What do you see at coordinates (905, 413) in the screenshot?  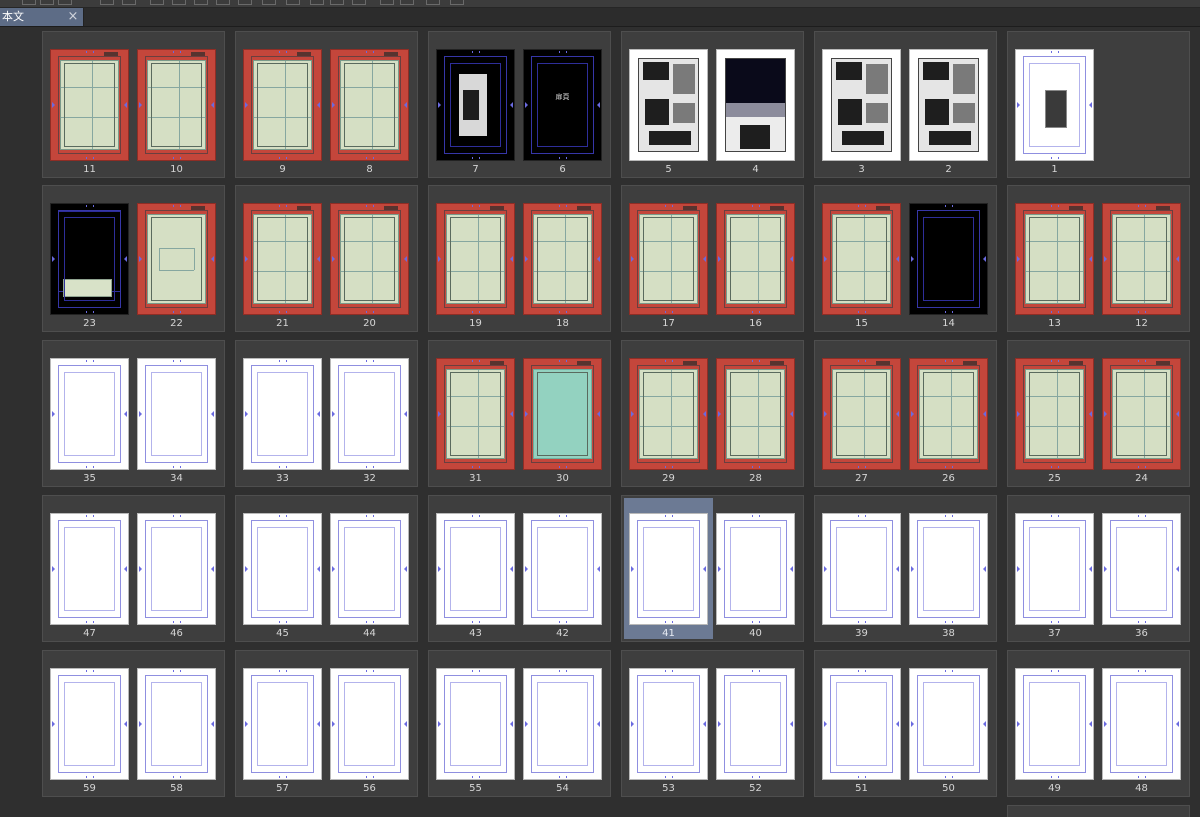 I see `page-spread: 27 26` at bounding box center [905, 413].